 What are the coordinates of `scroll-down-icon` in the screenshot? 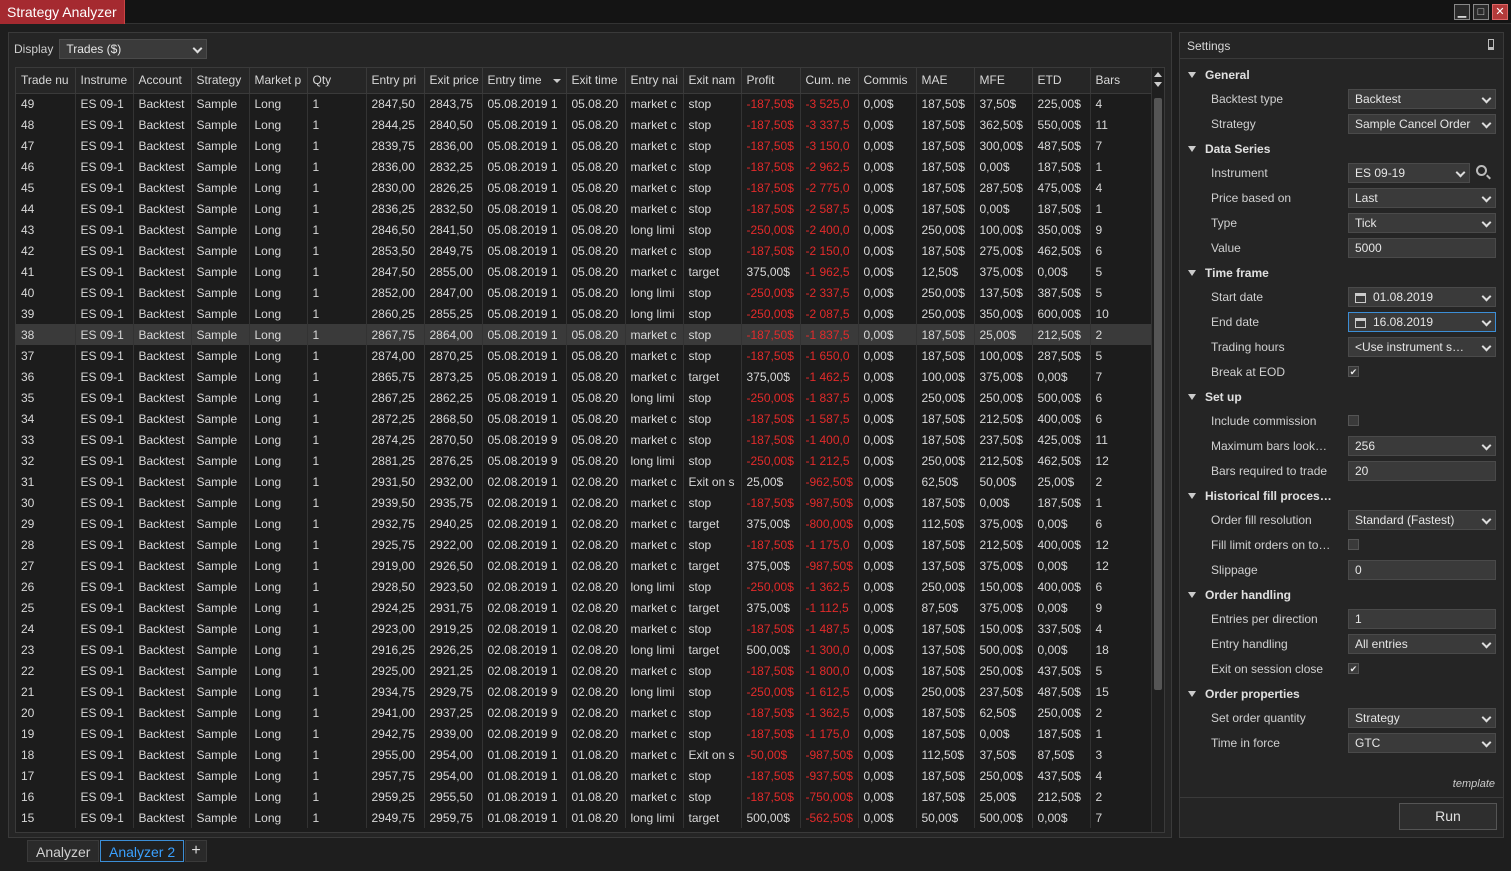 It's located at (1158, 84).